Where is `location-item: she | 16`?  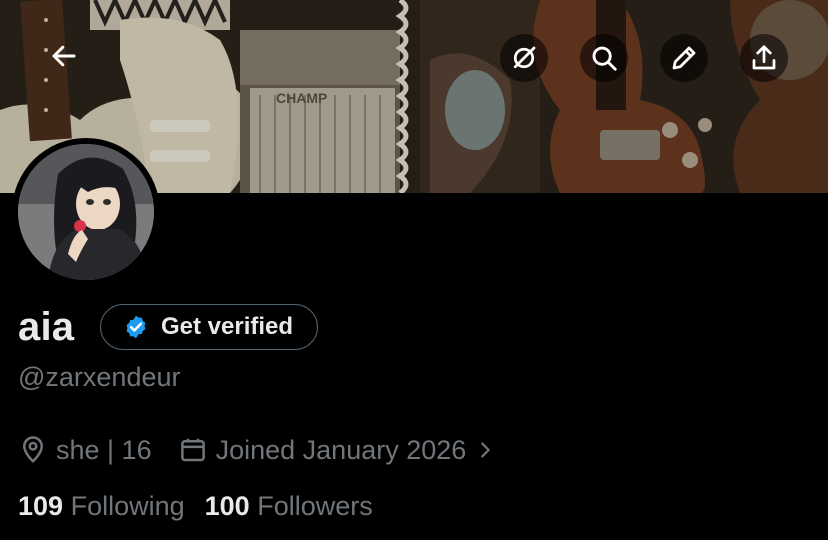
location-item: she | 16 is located at coordinates (85, 450).